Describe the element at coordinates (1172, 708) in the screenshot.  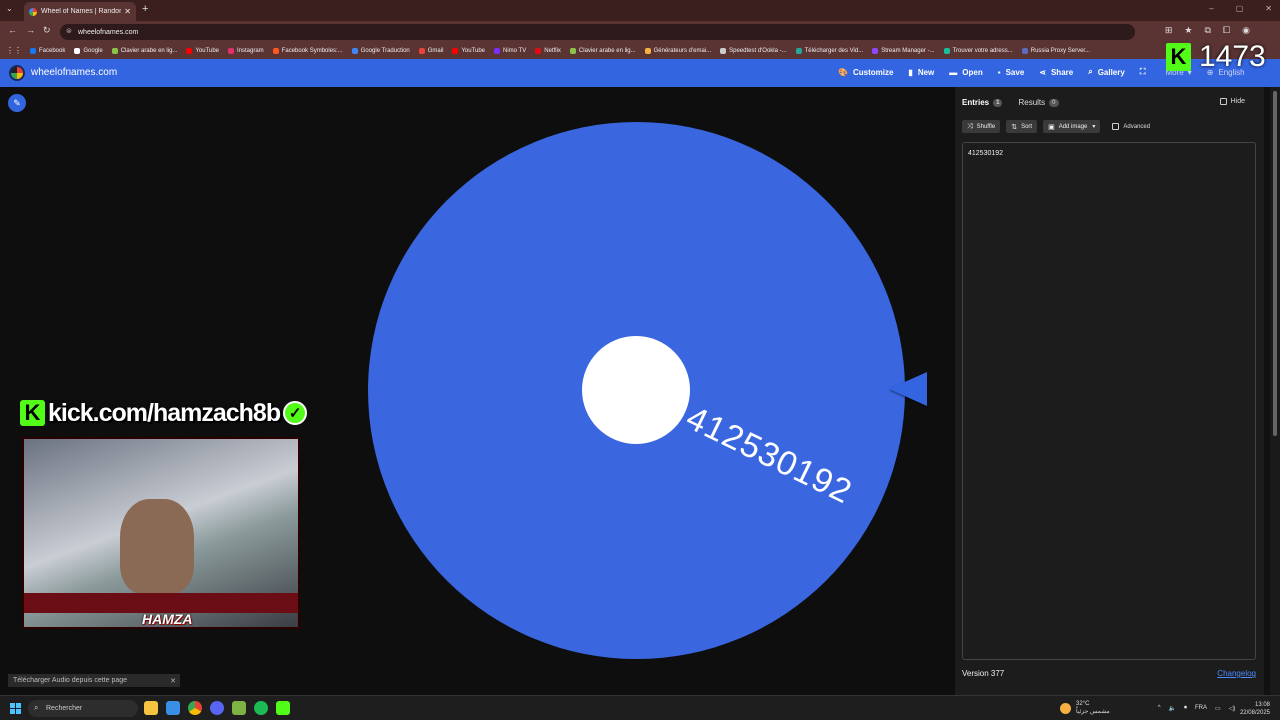
I see `speaker-icon: 🔈` at that location.